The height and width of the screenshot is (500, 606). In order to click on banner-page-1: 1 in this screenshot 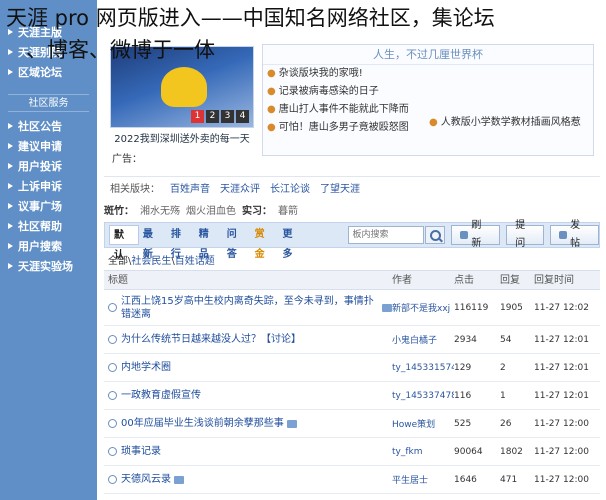, I will do `click(197, 116)`.